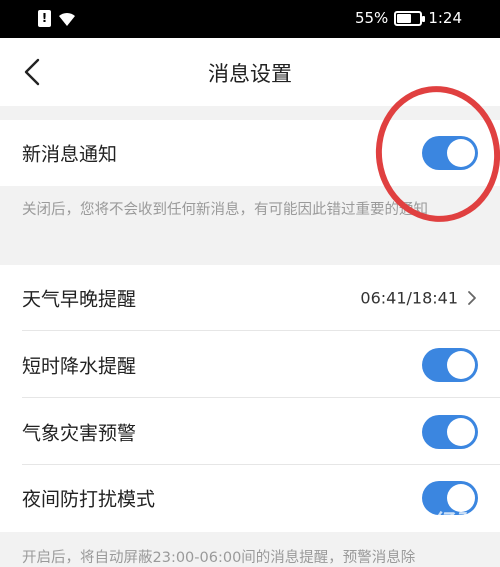 Image resolution: width=500 pixels, height=567 pixels. Describe the element at coordinates (219, 558) in the screenshot. I see `night-mode-description: 开启后，将自动屏蔽23:00-06:00间的消息提醒，预警消息除` at that location.